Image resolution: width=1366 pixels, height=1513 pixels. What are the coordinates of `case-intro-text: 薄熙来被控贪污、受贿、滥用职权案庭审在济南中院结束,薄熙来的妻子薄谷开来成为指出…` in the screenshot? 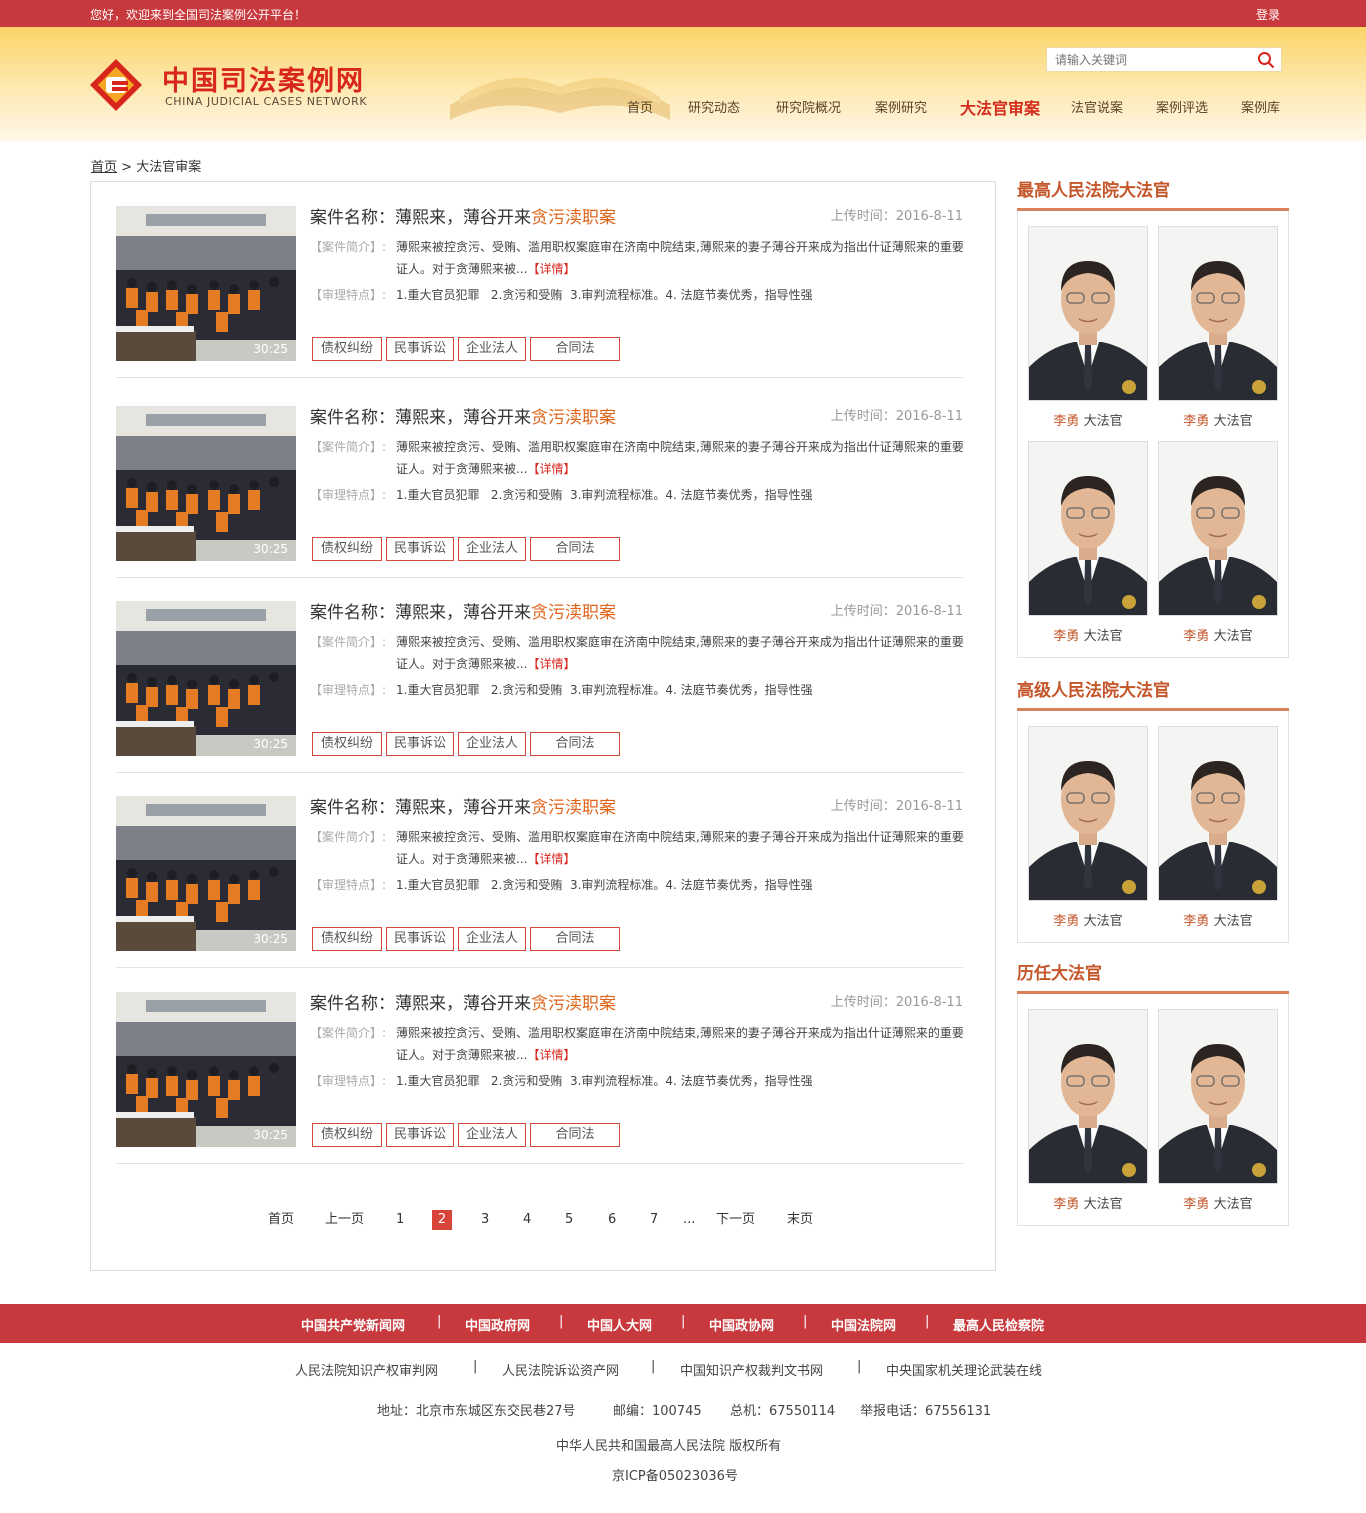 It's located at (680, 458).